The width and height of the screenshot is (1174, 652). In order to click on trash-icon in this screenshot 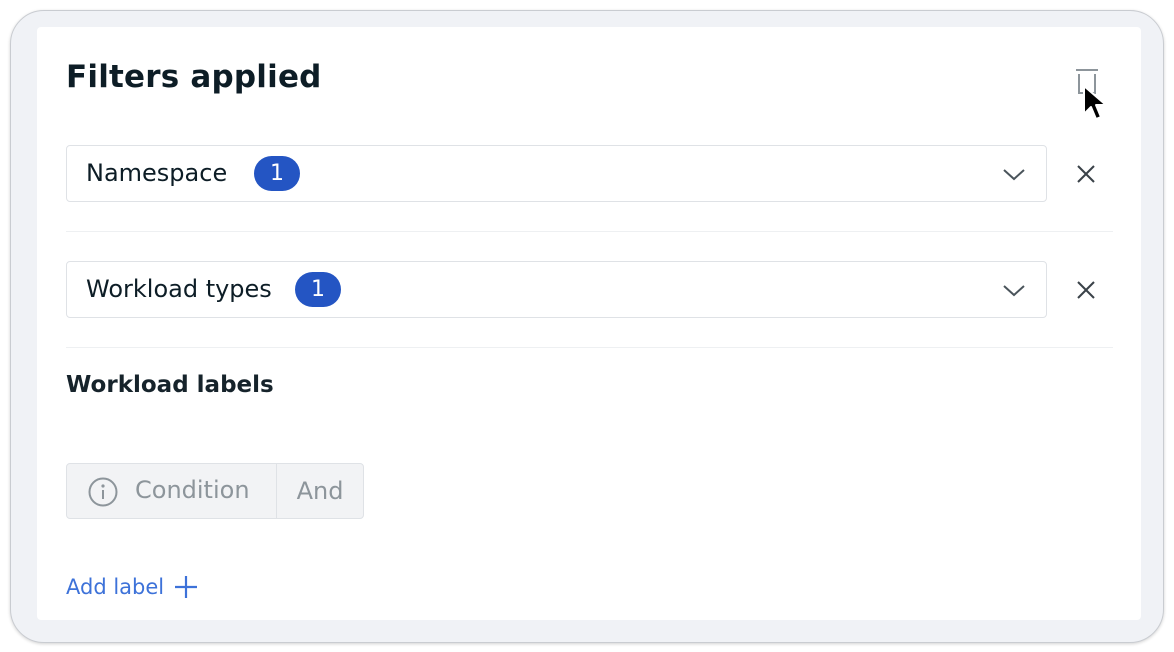, I will do `click(1087, 81)`.